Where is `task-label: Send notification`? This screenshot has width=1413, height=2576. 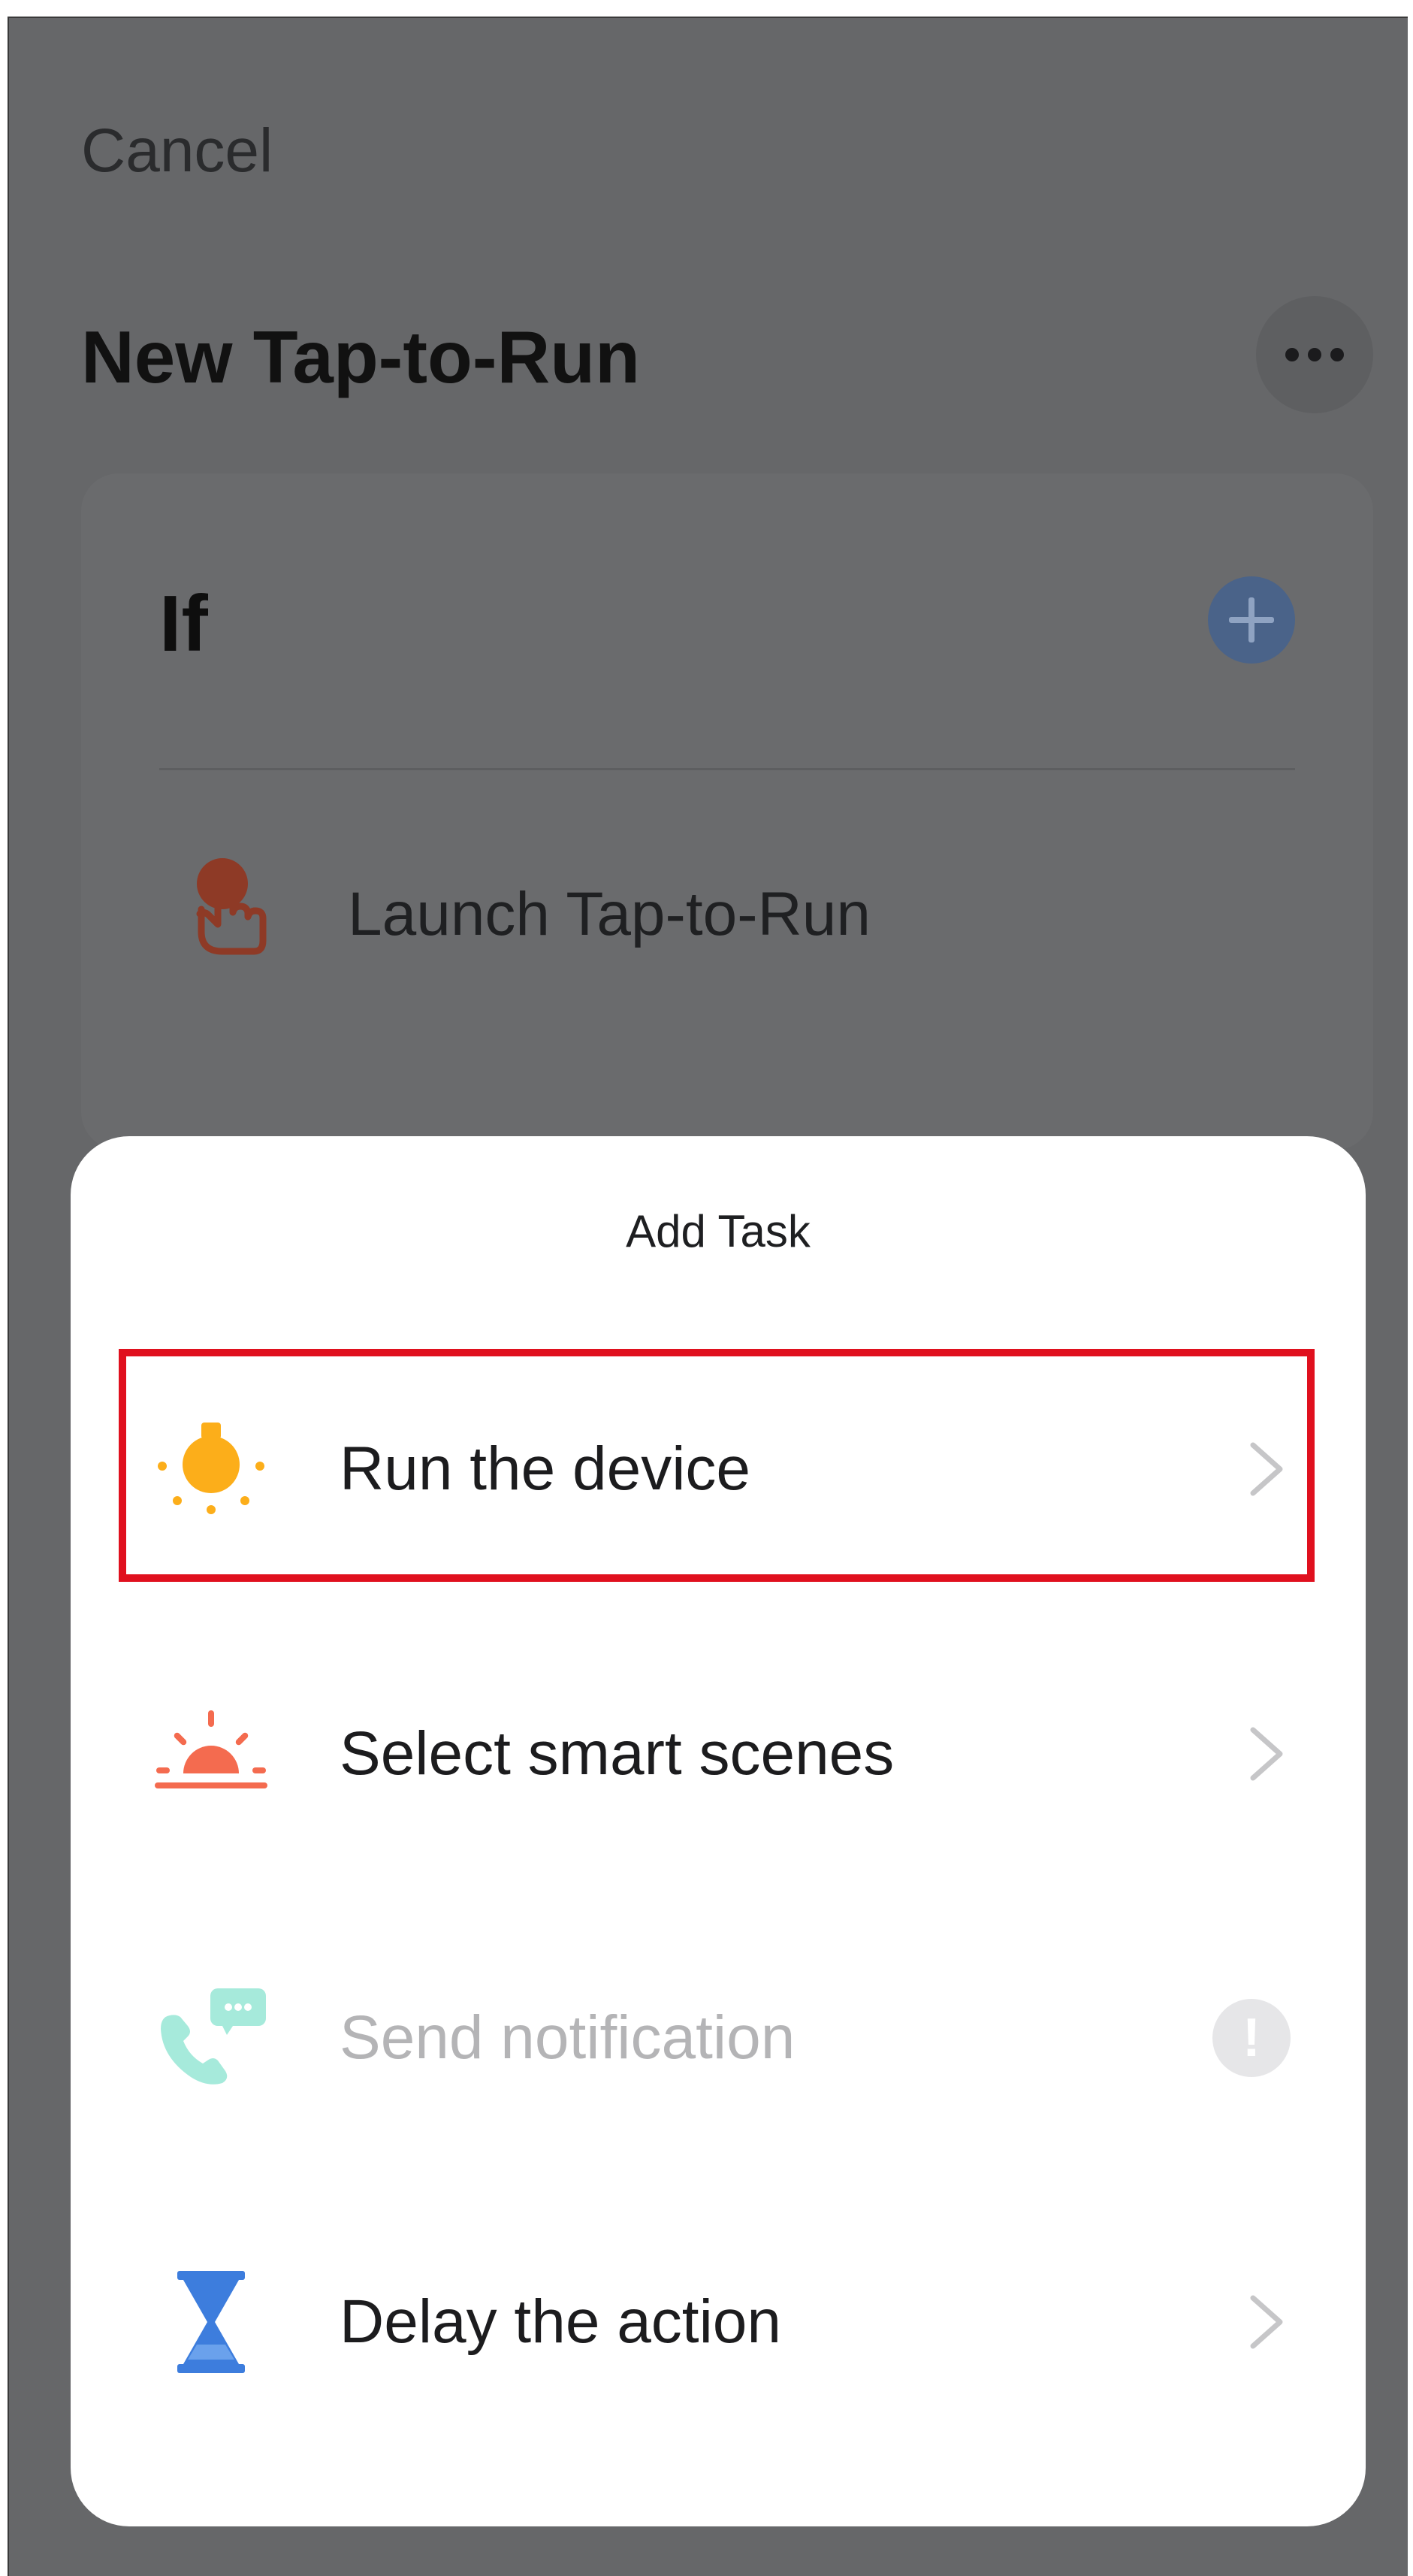 task-label: Send notification is located at coordinates (568, 2038).